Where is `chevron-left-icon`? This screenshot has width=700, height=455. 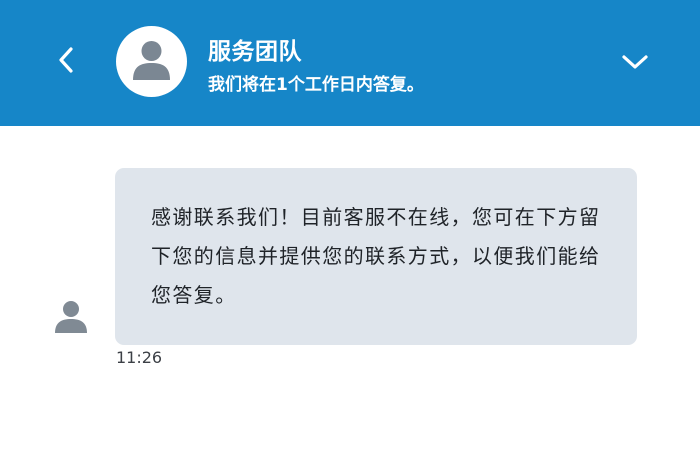 chevron-left-icon is located at coordinates (66, 60).